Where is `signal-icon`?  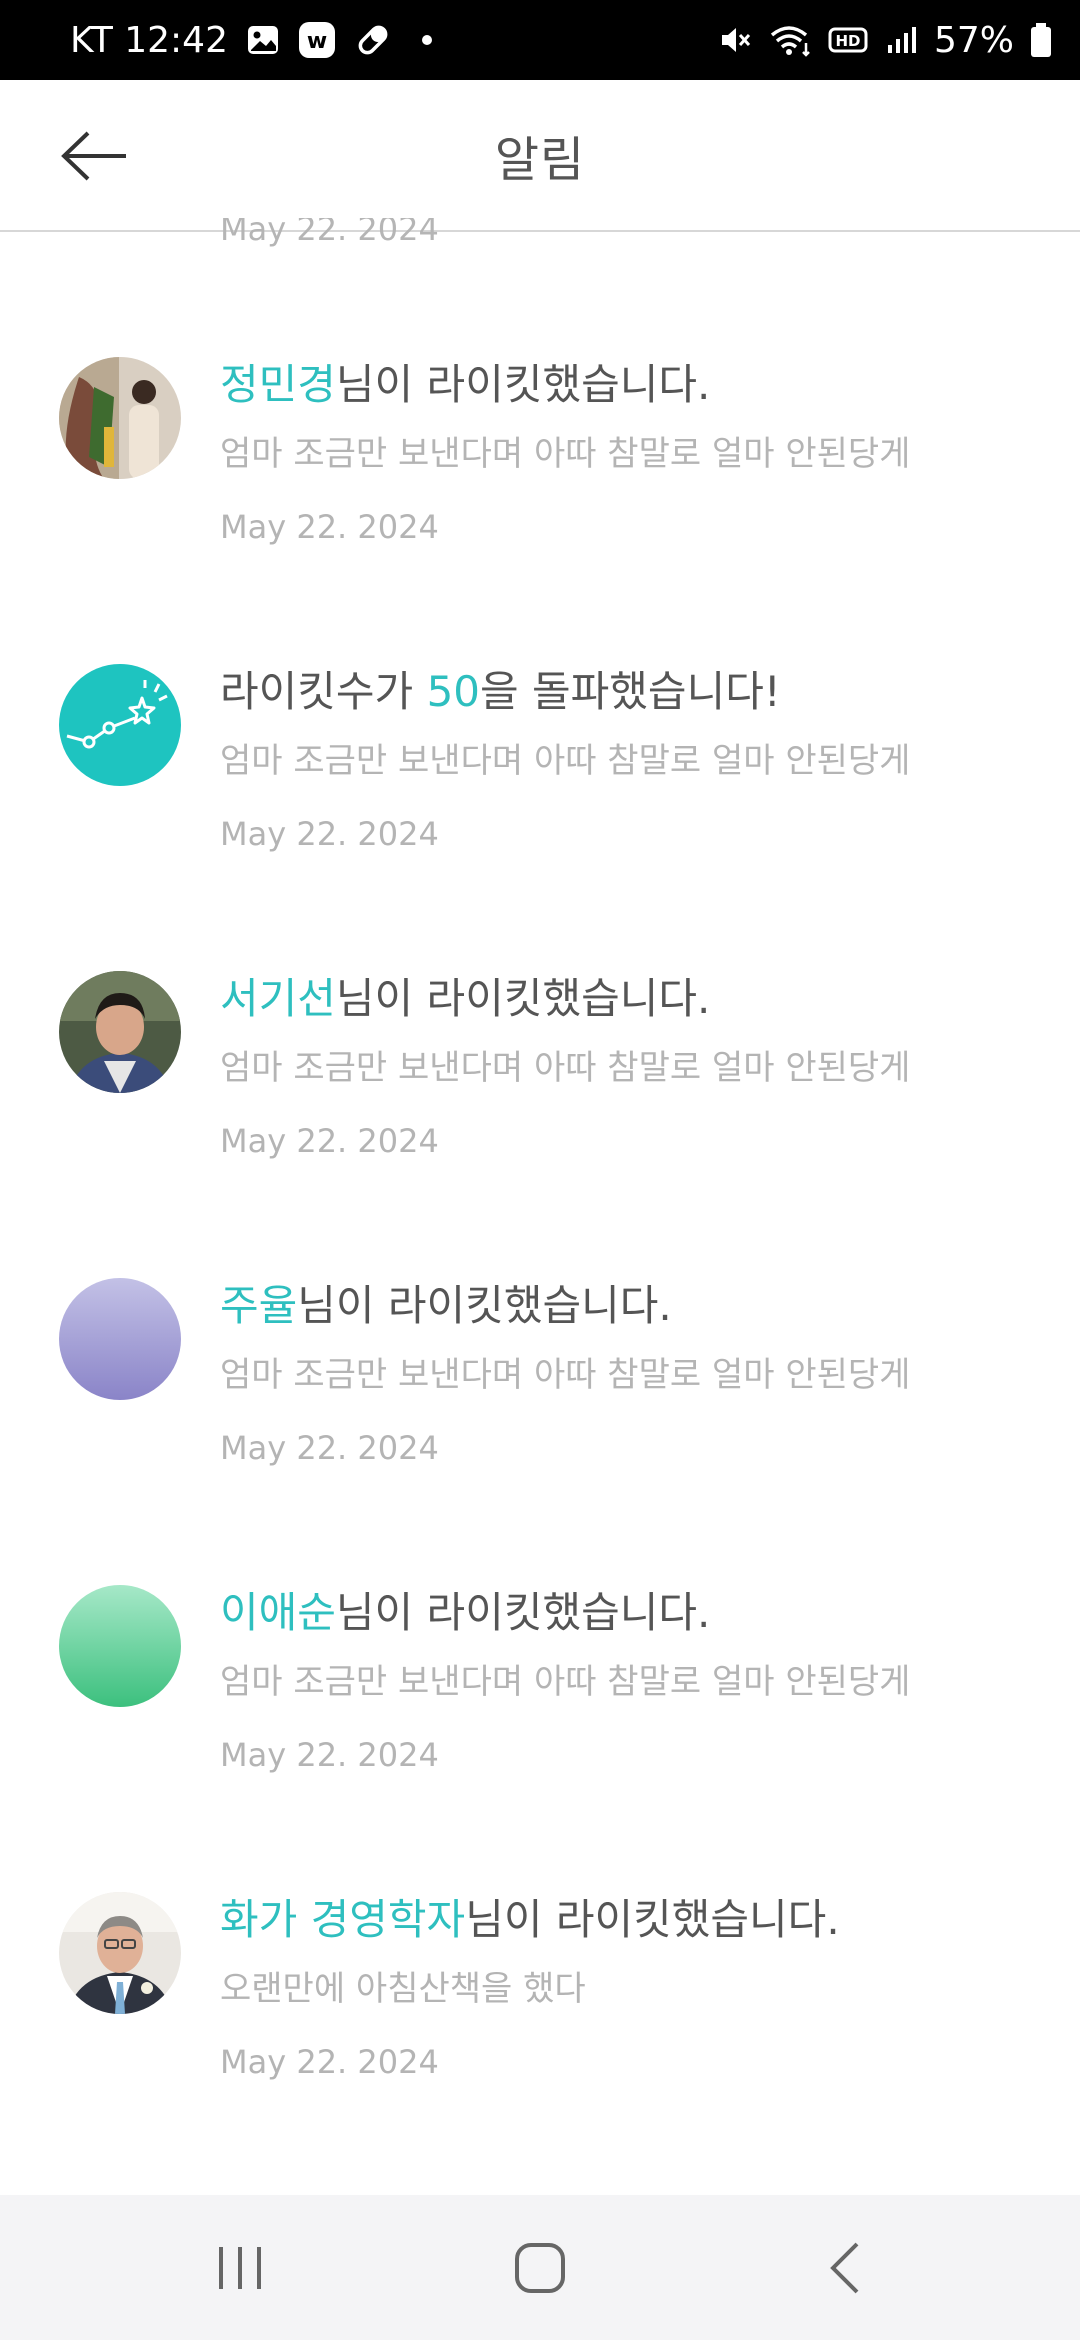 signal-icon is located at coordinates (901, 40).